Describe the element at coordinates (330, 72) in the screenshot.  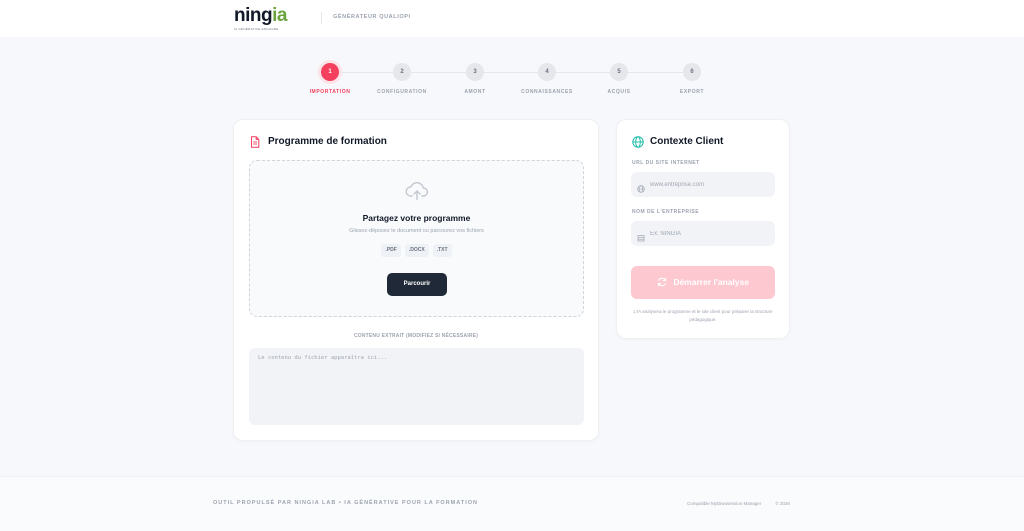
I see `step-number: 1` at that location.